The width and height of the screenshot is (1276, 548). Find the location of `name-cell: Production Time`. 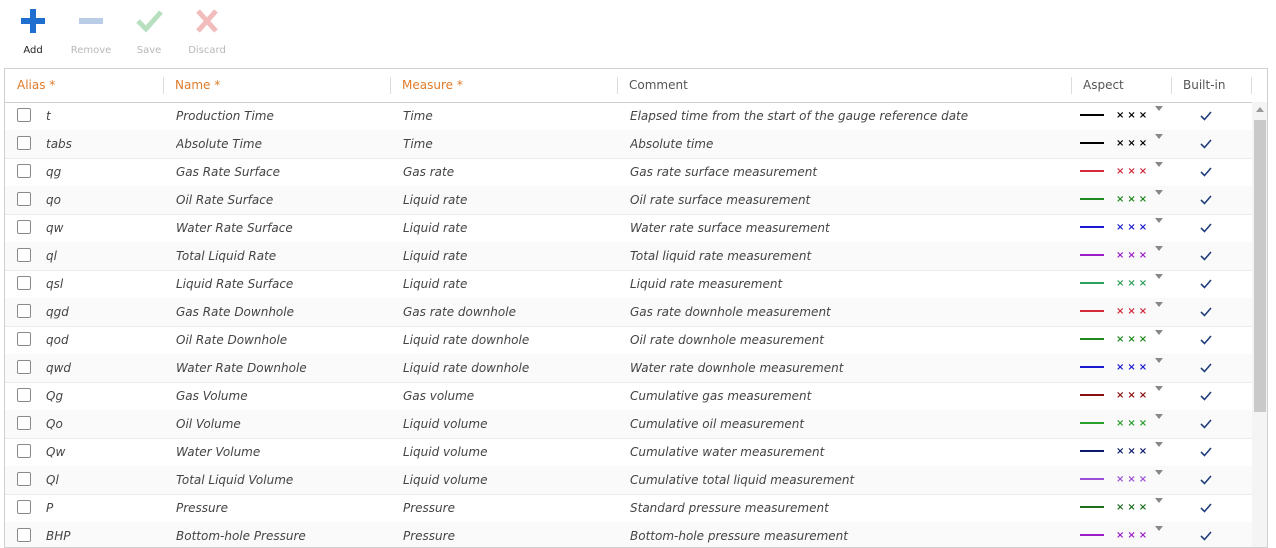

name-cell: Production Time is located at coordinates (281, 116).